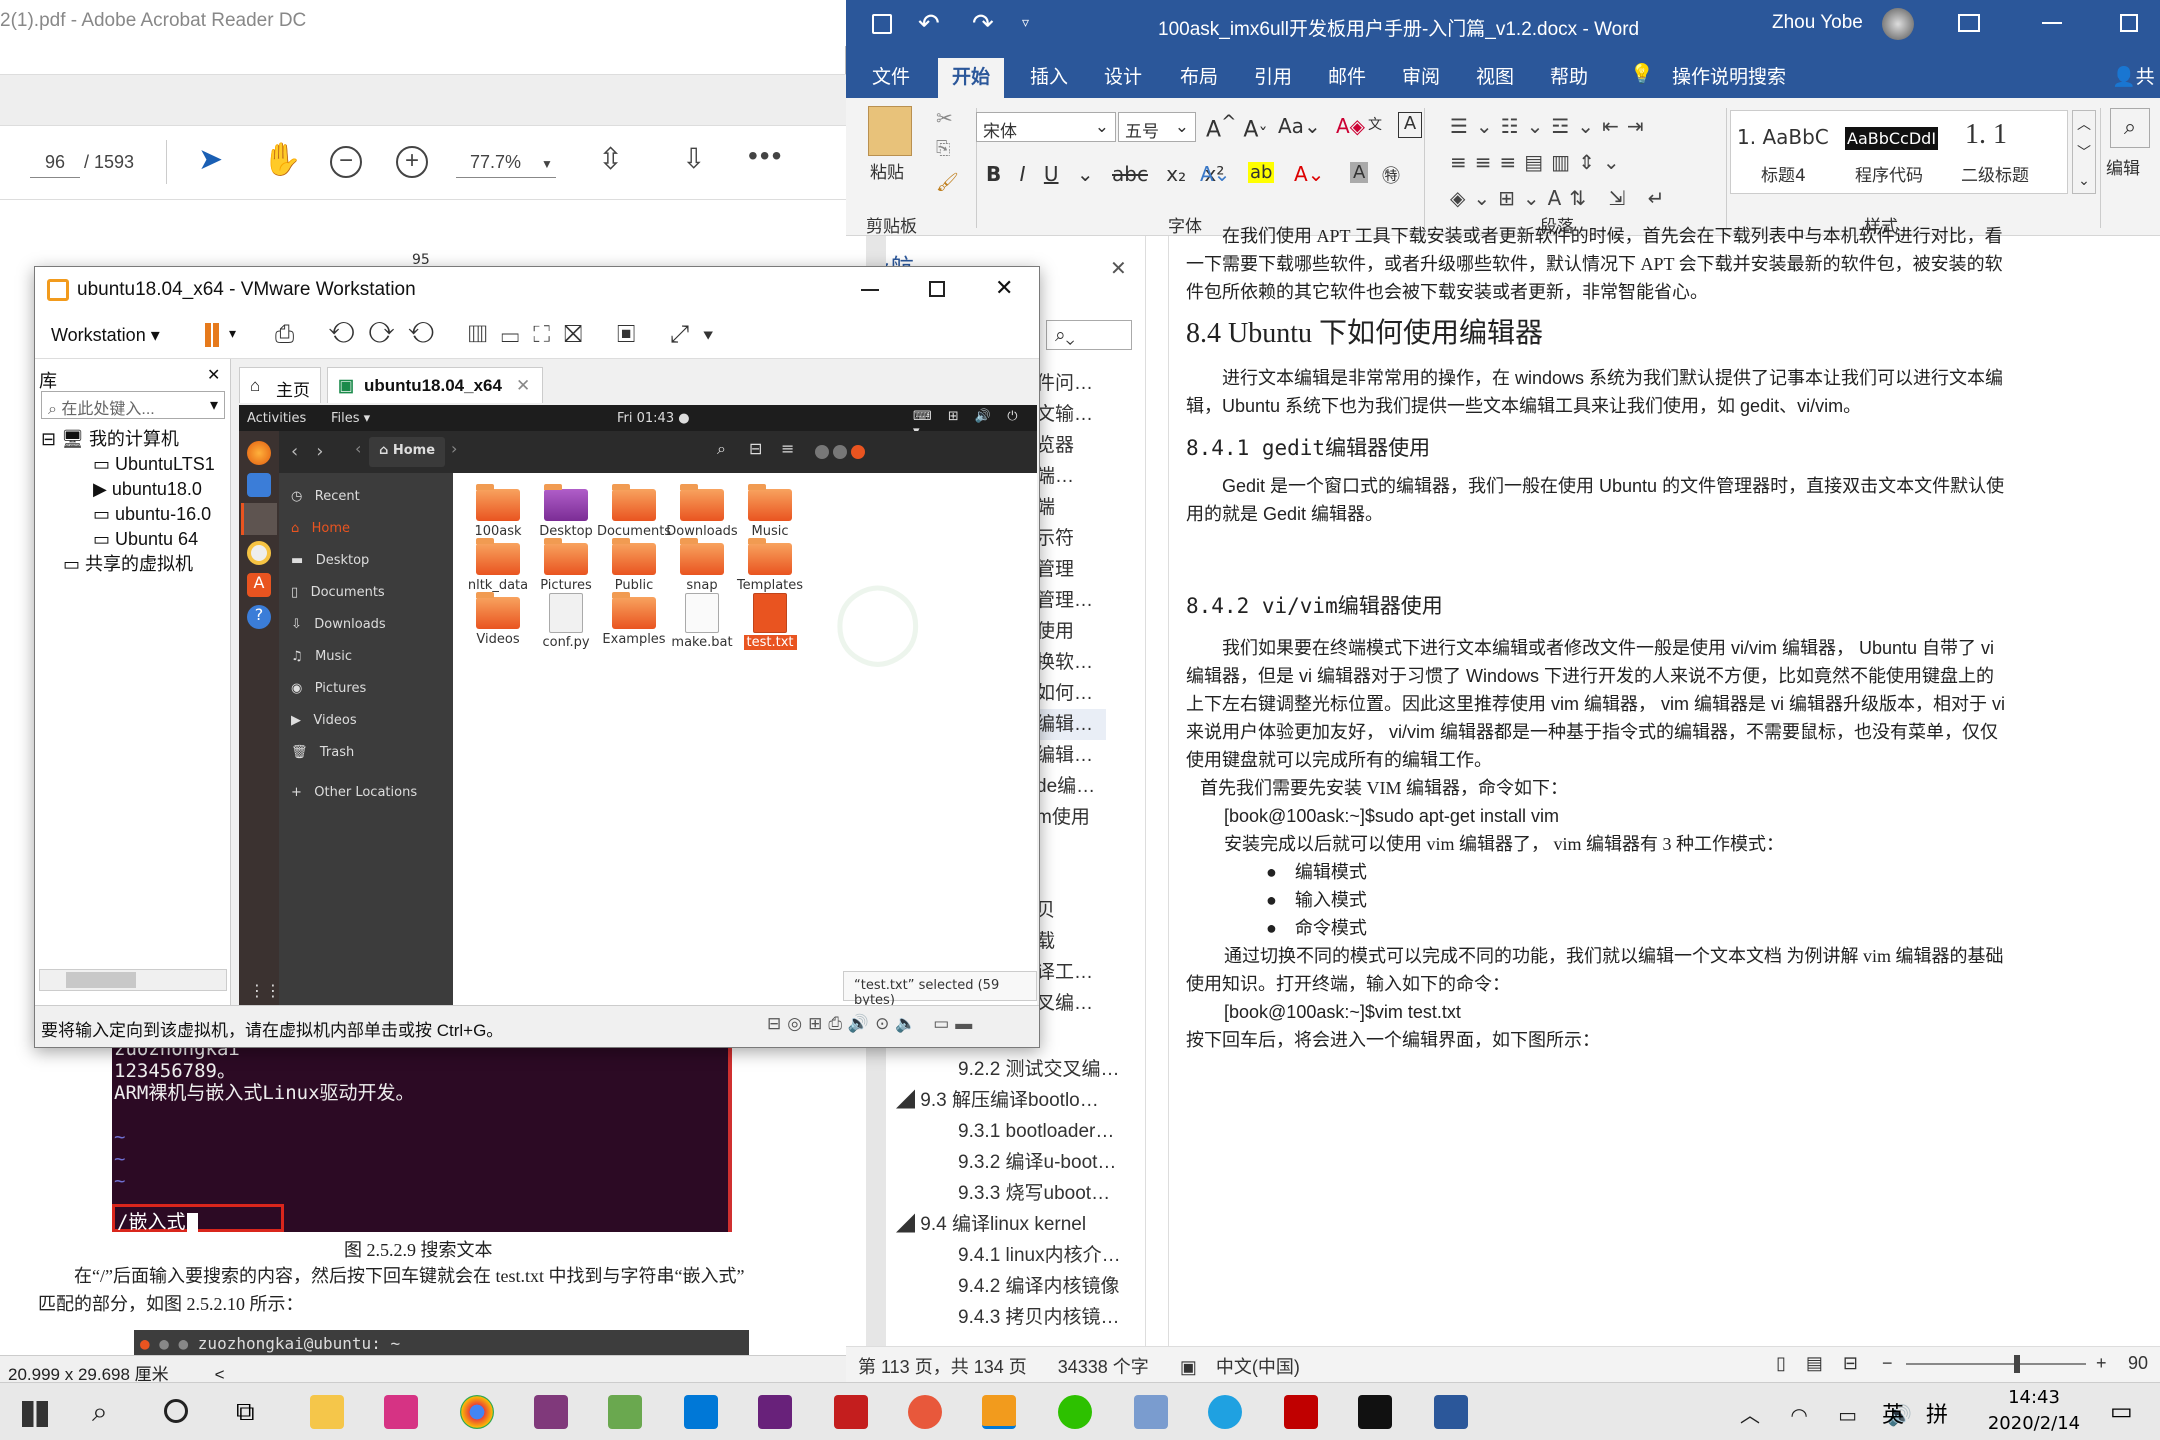  I want to click on back-forward-icon: ‹›, so click(316, 451).